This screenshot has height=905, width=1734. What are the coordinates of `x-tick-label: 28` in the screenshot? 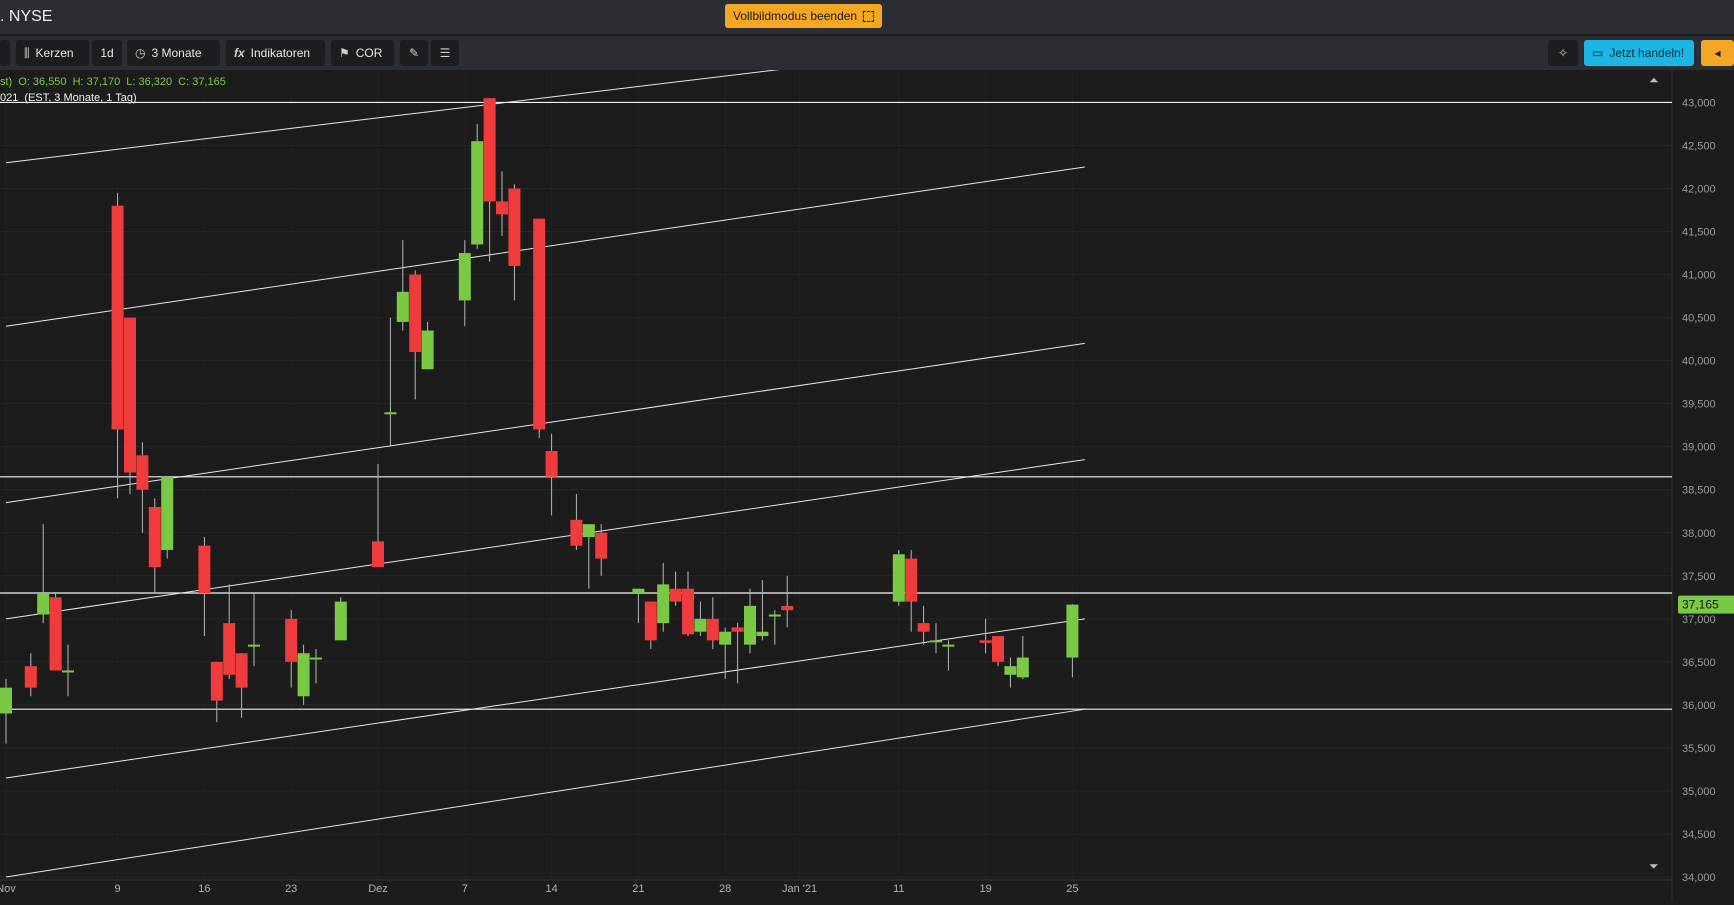 It's located at (725, 889).